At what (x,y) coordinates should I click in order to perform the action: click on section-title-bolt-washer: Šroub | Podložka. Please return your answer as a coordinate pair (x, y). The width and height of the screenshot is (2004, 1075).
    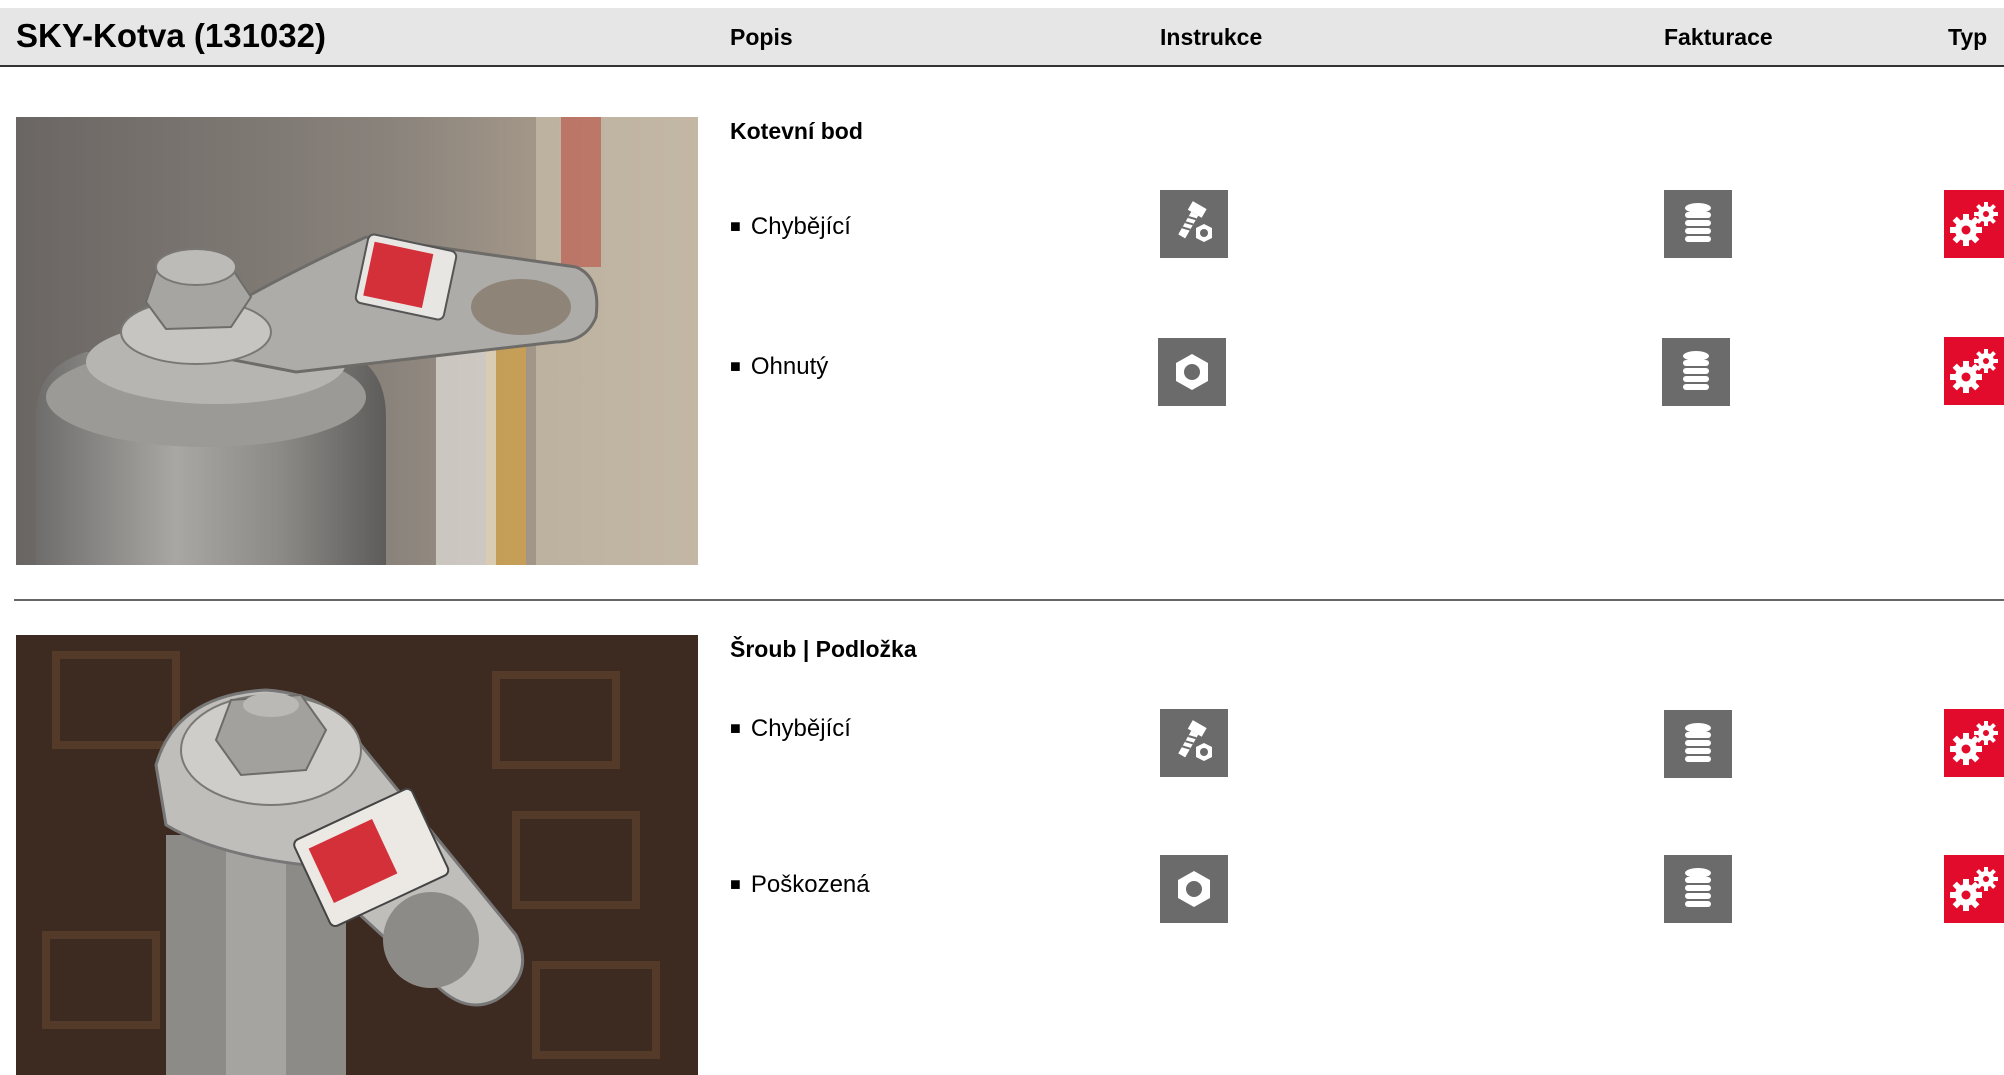
    Looking at the image, I should click on (823, 649).